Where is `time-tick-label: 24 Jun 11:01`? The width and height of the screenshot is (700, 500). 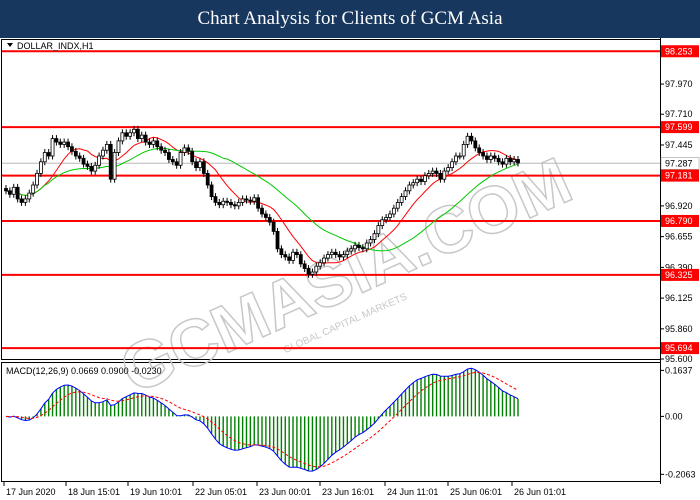 time-tick-label: 24 Jun 11:01 is located at coordinates (412, 492).